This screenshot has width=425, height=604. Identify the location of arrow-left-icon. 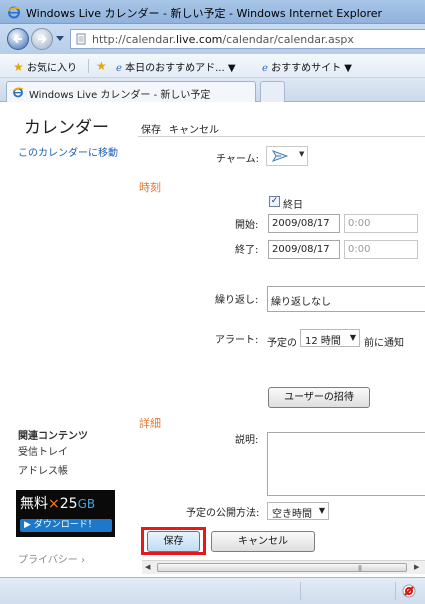
(17, 39).